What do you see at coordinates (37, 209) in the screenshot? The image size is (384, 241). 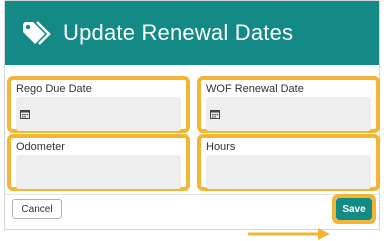 I see `cancel-button: Cancel` at bounding box center [37, 209].